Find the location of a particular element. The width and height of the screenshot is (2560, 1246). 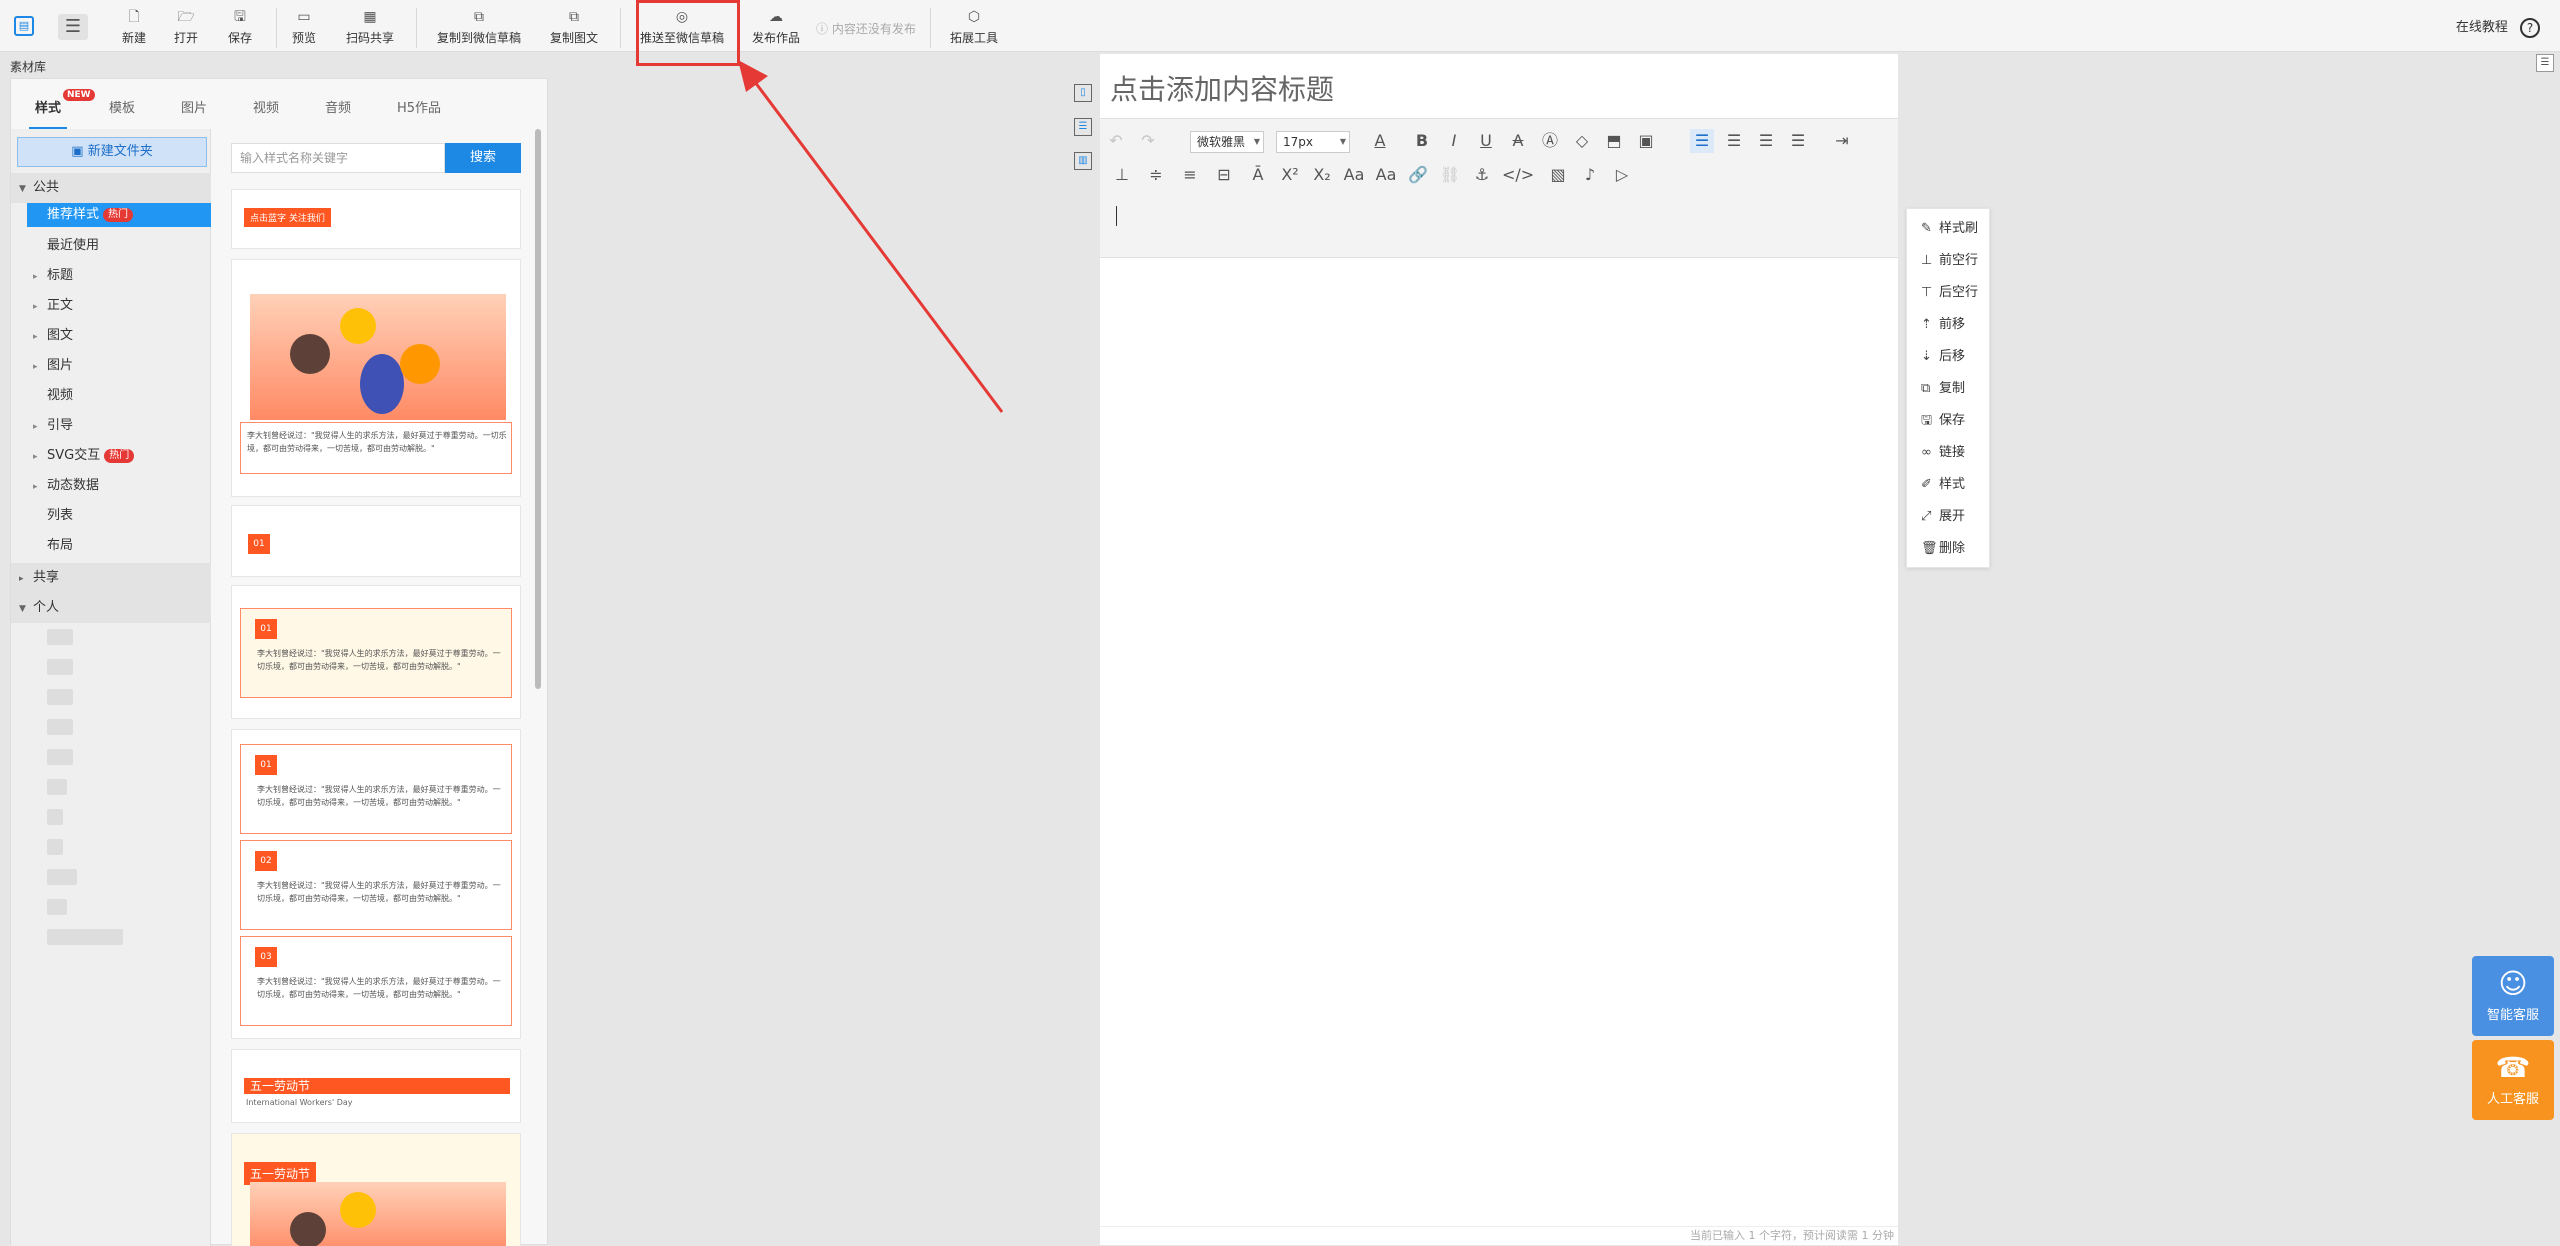

tab-template: 模板 is located at coordinates (122, 106).